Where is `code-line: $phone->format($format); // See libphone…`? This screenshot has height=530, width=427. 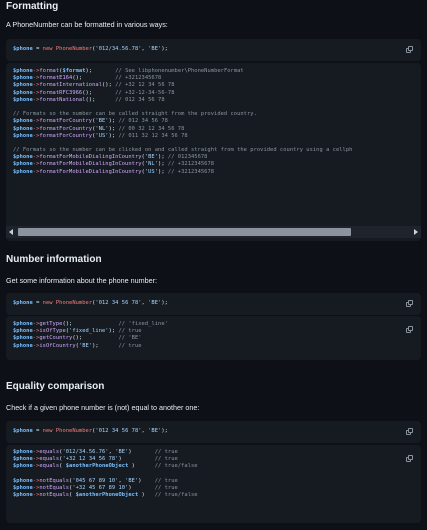
code-line: $phone->format($format); // See libphone… is located at coordinates (128, 71).